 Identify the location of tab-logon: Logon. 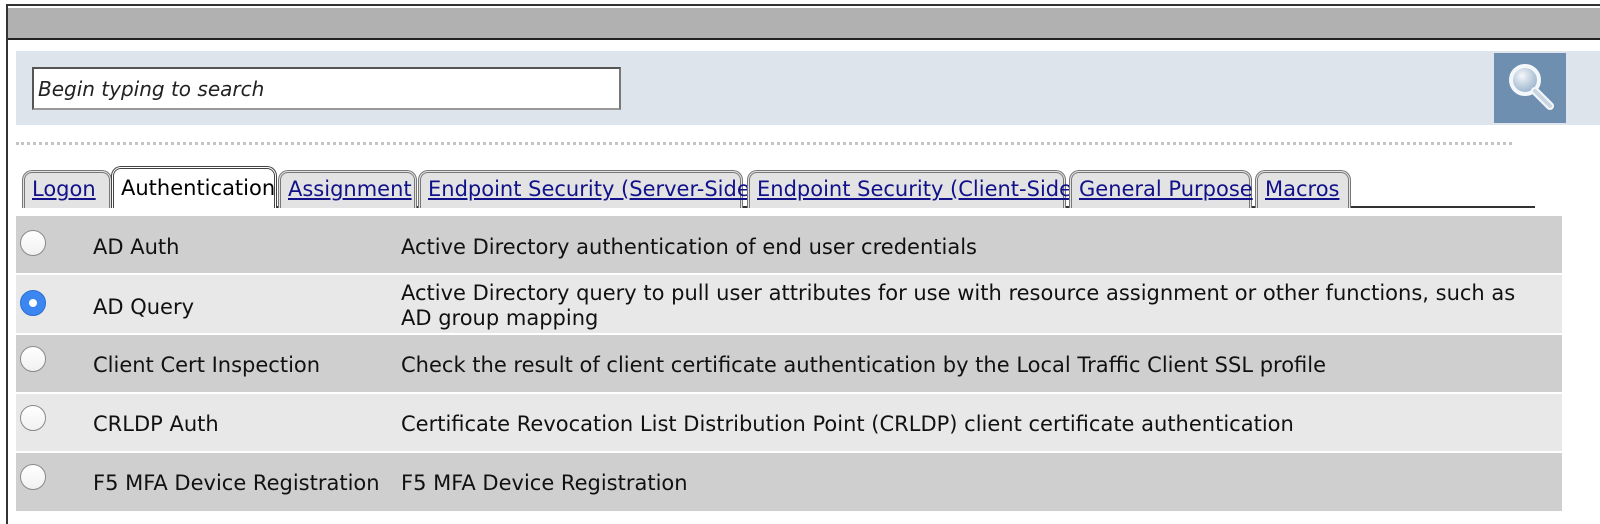
(67, 189).